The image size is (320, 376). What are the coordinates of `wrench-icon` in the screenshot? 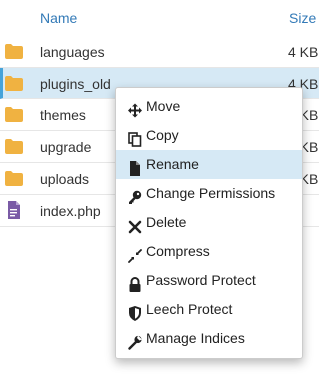 It's located at (135, 340).